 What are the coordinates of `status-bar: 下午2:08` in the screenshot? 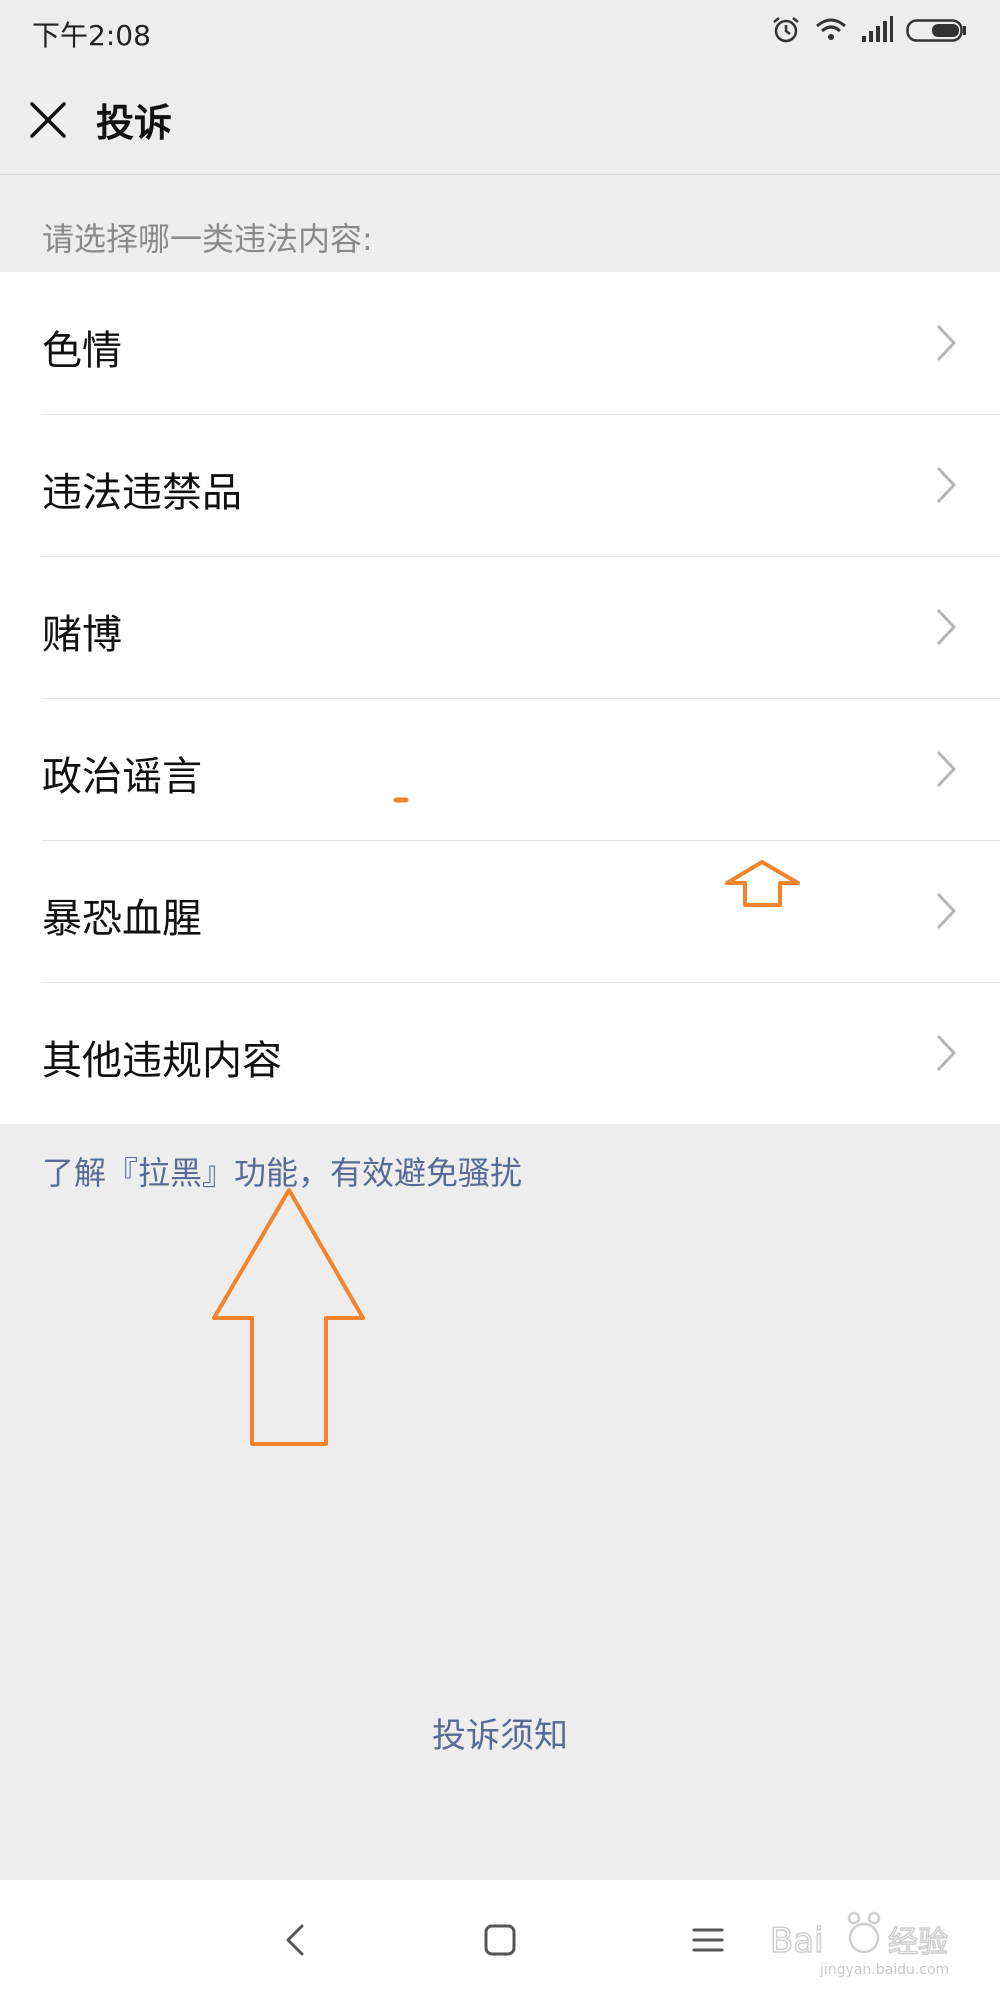 It's located at (500, 31).